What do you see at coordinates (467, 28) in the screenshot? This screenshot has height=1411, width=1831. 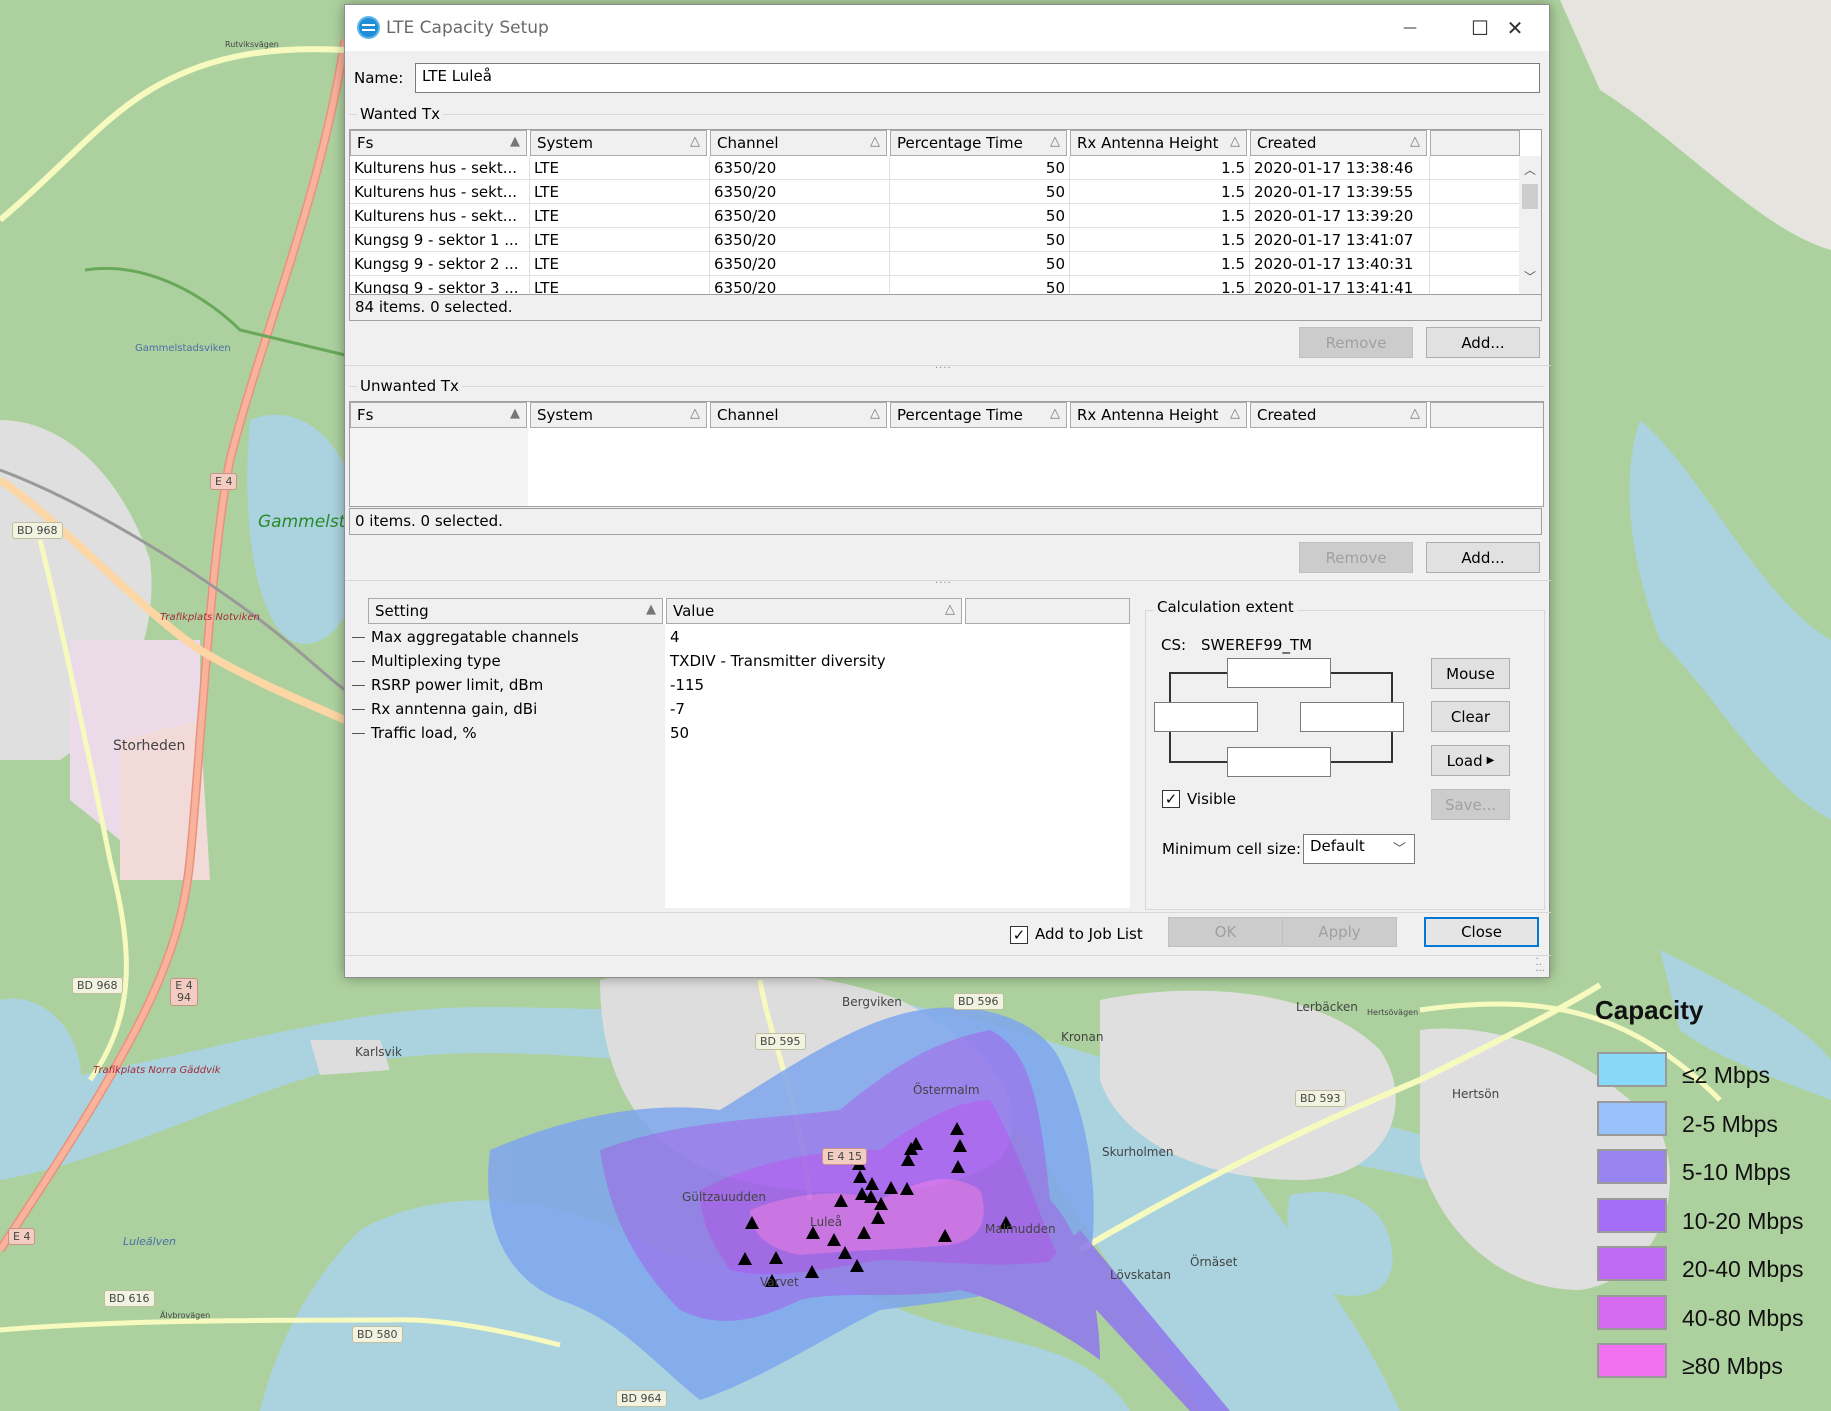 I see `window-title: LTE Capacity Setup` at bounding box center [467, 28].